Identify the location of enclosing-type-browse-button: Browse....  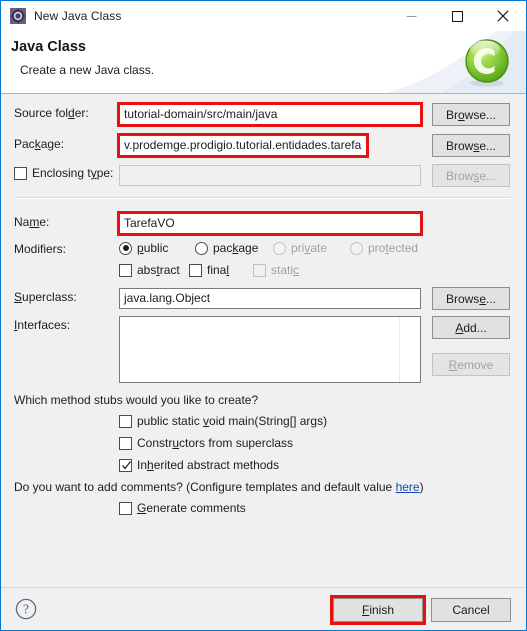
(471, 175).